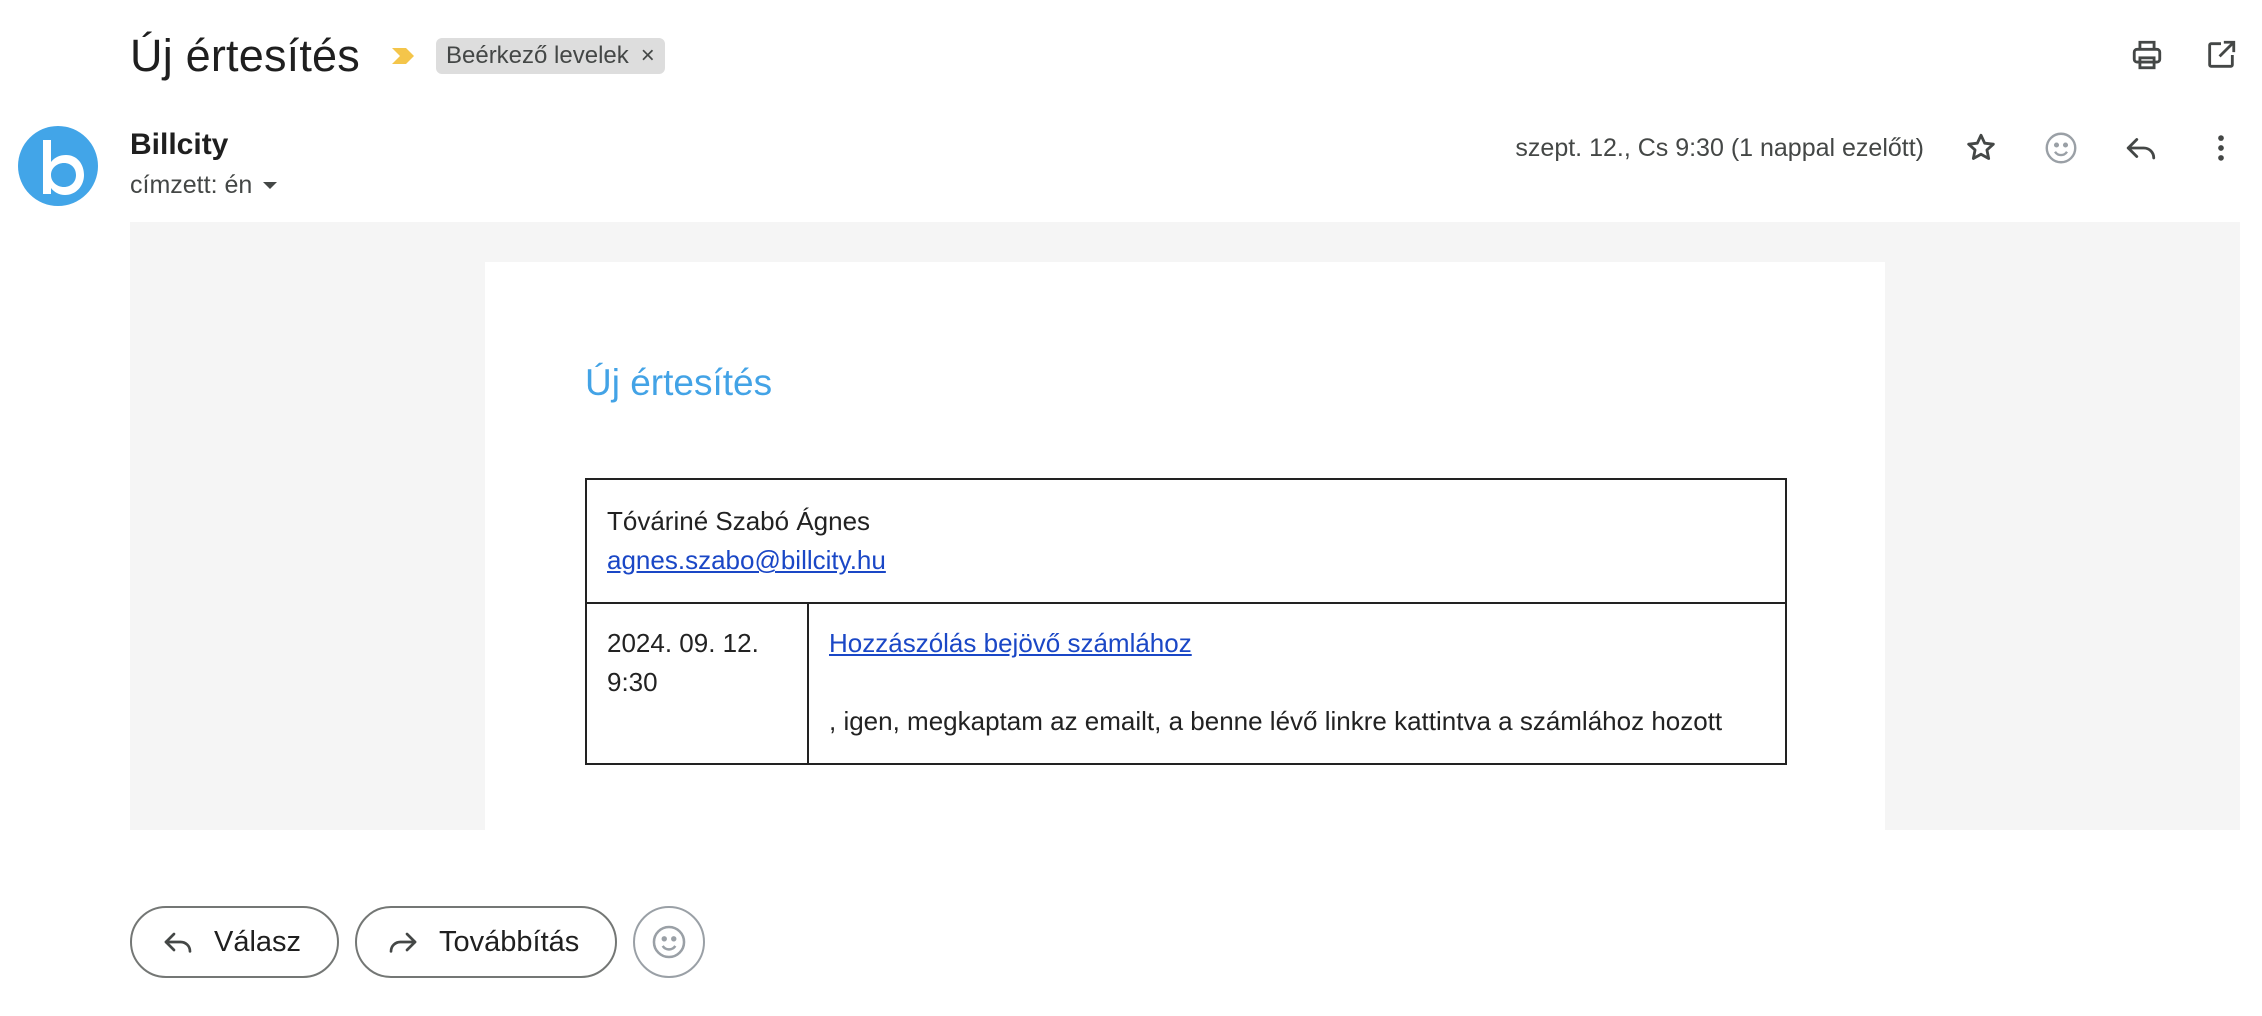 The image size is (2262, 1016). I want to click on print-icon, so click(2147, 55).